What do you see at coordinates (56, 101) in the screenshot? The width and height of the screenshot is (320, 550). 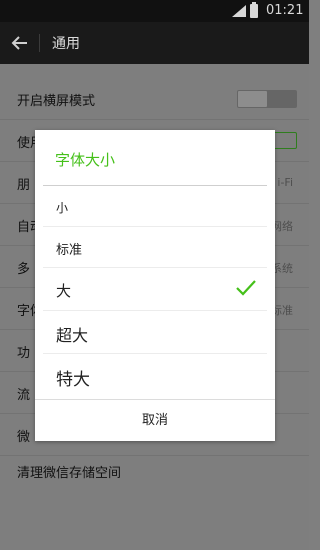 I see `setting-label: 开启横屏模式` at bounding box center [56, 101].